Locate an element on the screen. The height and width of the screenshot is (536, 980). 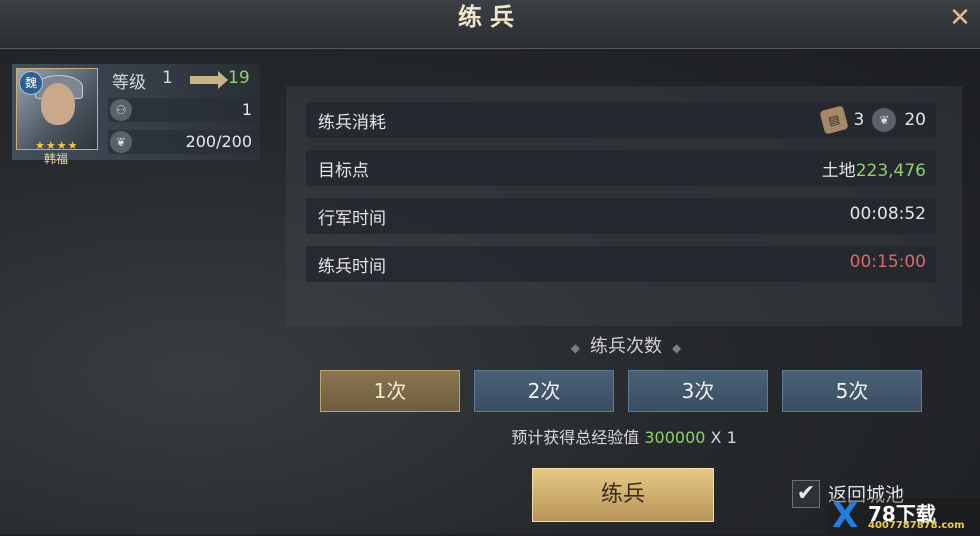
level-label: 等级 is located at coordinates (129, 83).